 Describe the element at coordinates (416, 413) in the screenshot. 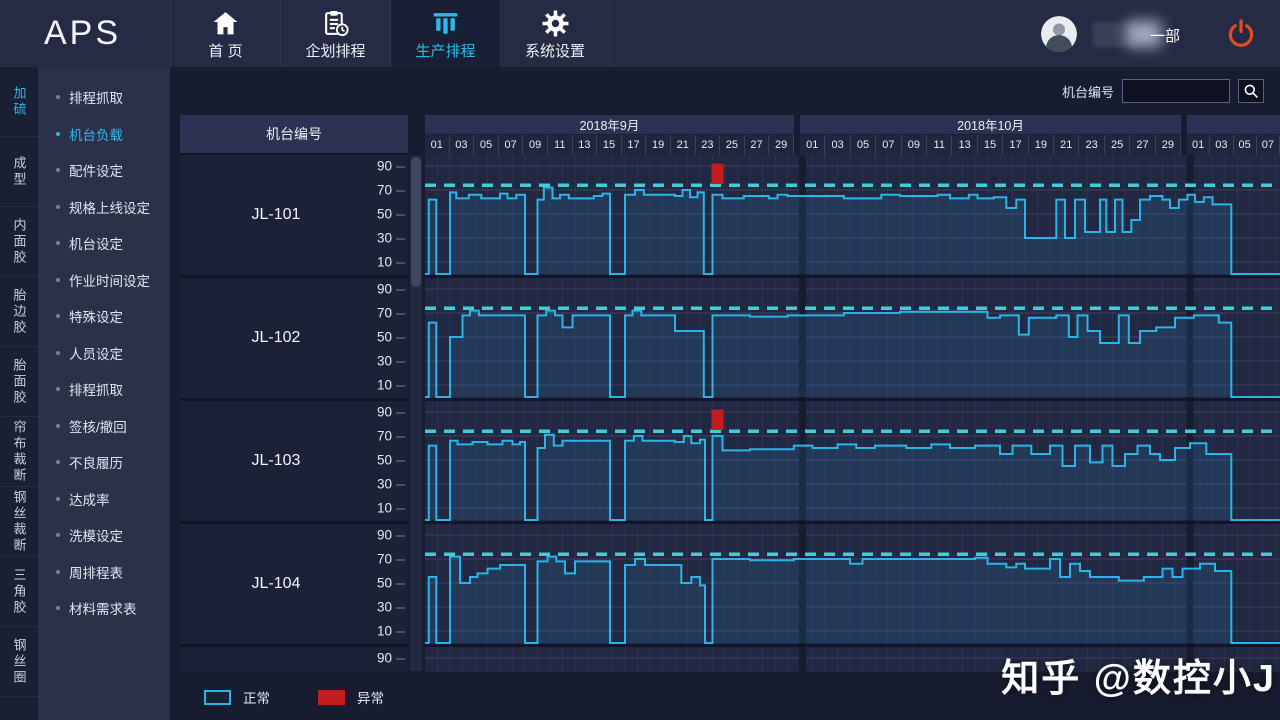

I see `vertical-scrollbar` at that location.